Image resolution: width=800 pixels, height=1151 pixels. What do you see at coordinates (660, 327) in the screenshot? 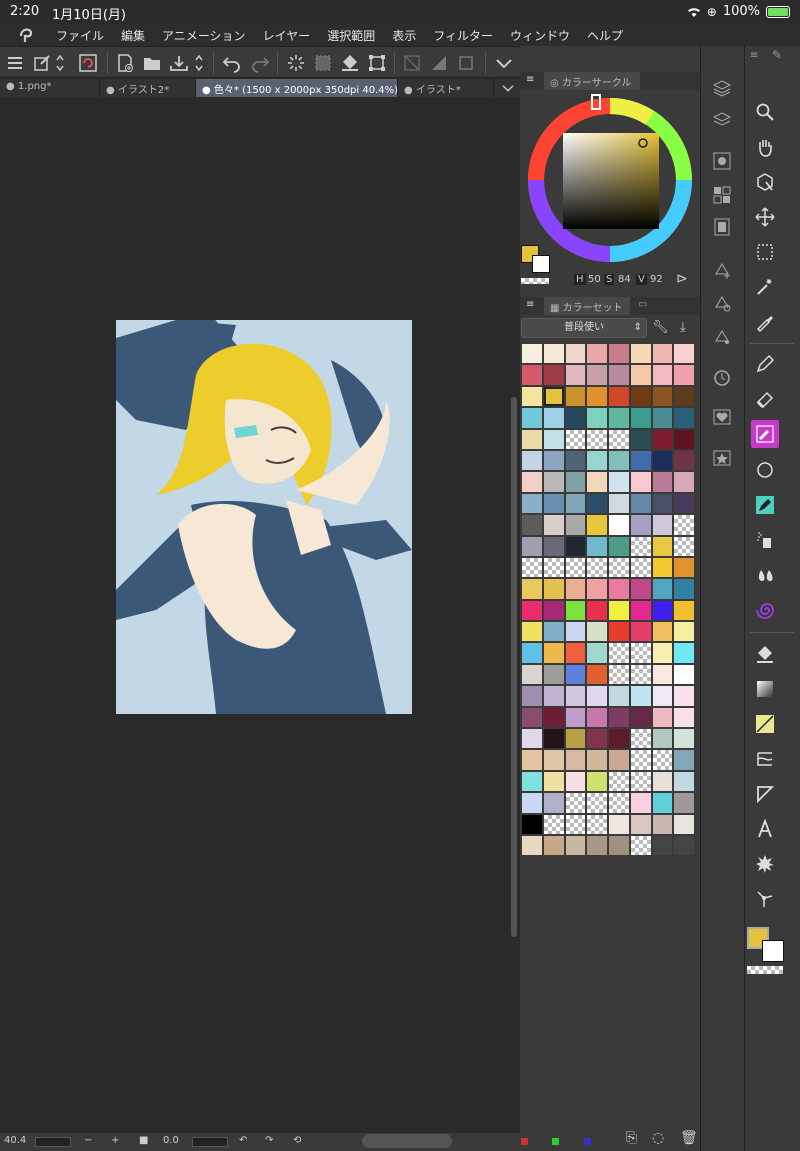
I see `wrench-icon: 🔧︎` at bounding box center [660, 327].